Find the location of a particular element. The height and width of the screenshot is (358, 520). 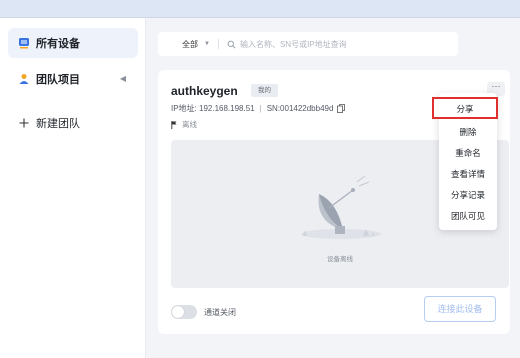

sidebar-item-all-devices: 所有设备 is located at coordinates (73, 43).